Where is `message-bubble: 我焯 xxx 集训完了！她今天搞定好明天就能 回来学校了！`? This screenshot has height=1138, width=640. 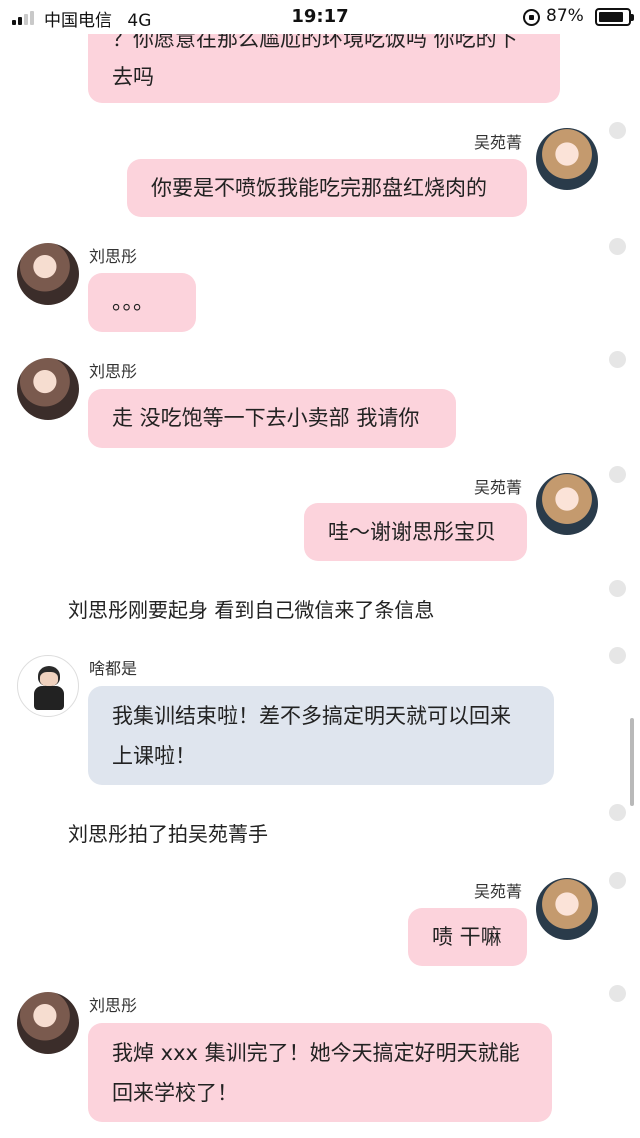 message-bubble: 我焯 xxx 集训完了！她今天搞定好明天就能 回来学校了！ is located at coordinates (320, 1072).